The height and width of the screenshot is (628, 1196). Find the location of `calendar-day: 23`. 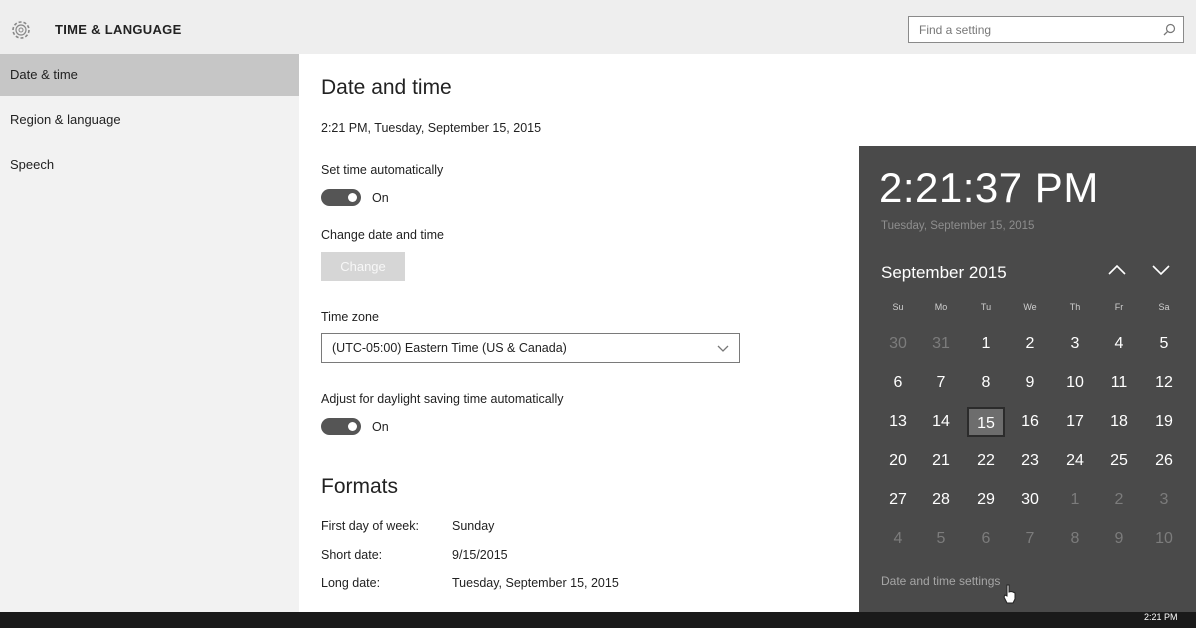

calendar-day: 23 is located at coordinates (1030, 461).